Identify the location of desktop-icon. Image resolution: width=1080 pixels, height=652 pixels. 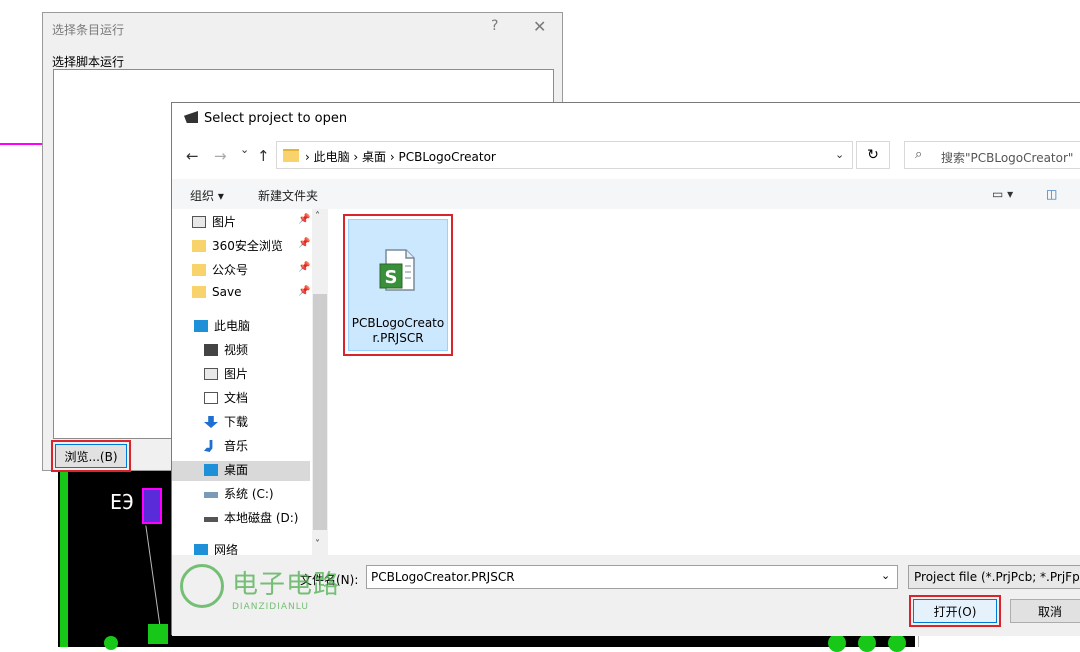
(211, 470).